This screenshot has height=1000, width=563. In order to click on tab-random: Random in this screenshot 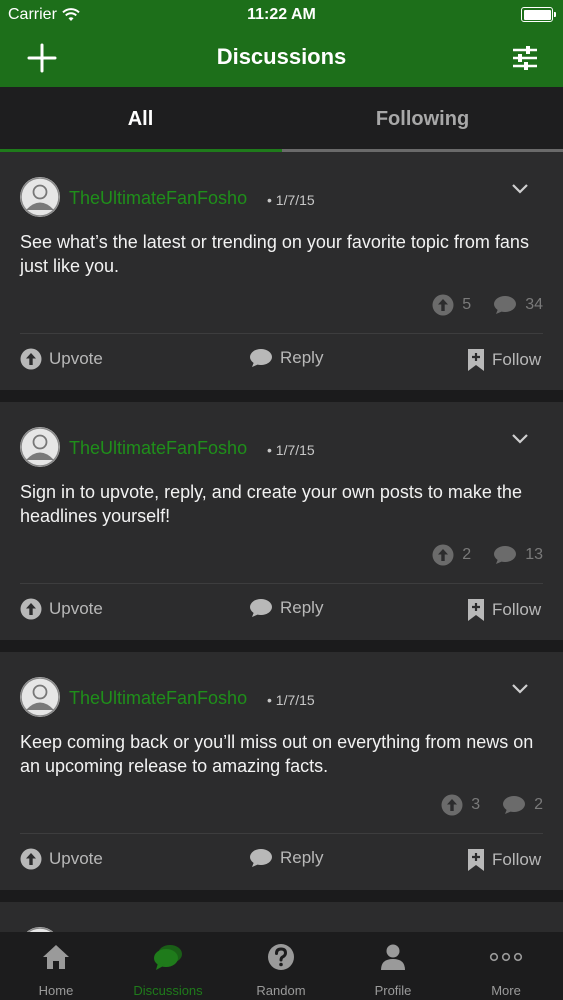, I will do `click(281, 966)`.